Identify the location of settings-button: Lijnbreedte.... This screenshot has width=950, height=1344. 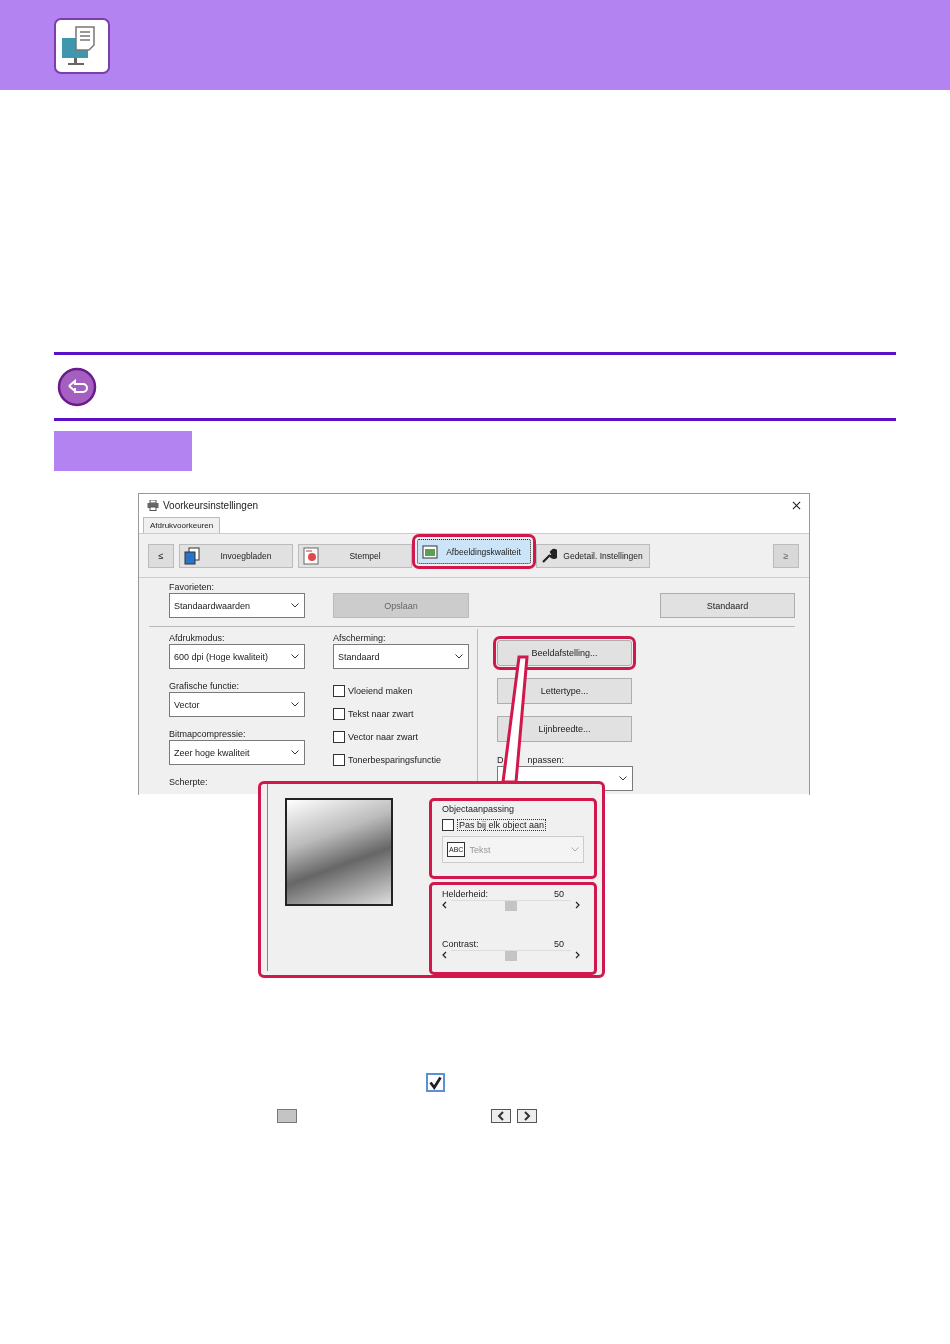
(564, 729).